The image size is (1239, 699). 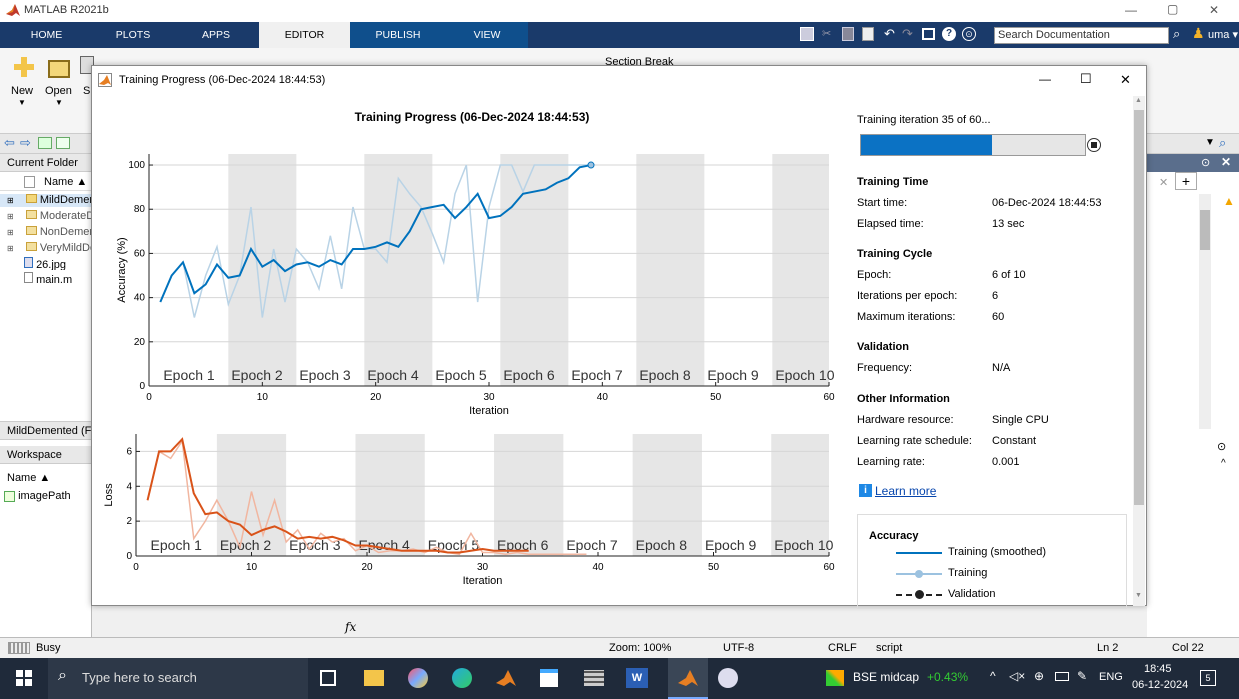 What do you see at coordinates (46, 248) in the screenshot?
I see `file-item: ⊞ VeryMildDemented` at bounding box center [46, 248].